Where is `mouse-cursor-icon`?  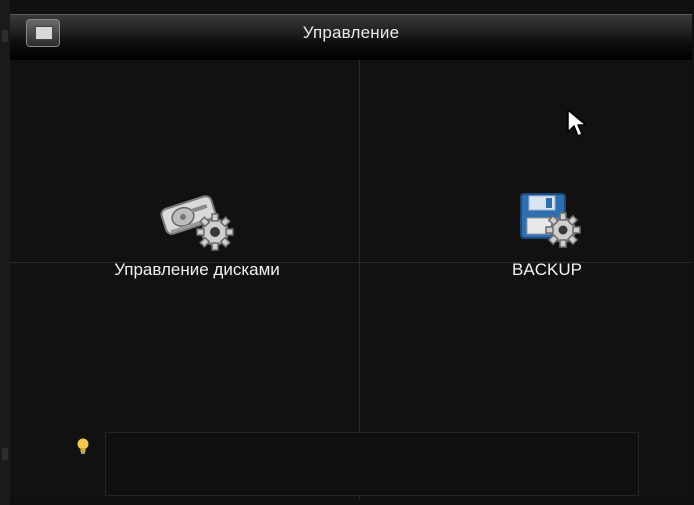
mouse-cursor-icon is located at coordinates (577, 123).